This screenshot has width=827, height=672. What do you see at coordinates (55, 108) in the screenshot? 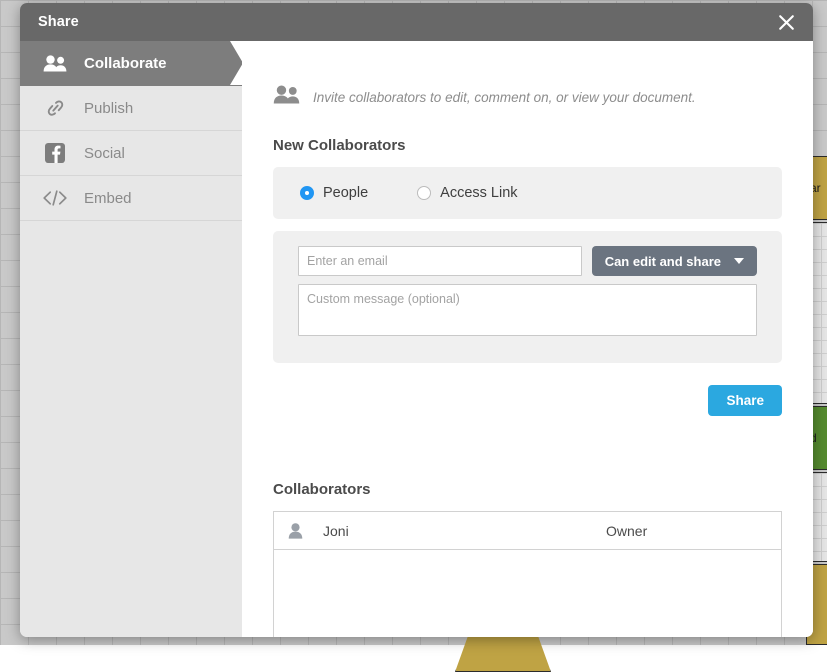
I see `link-icon` at bounding box center [55, 108].